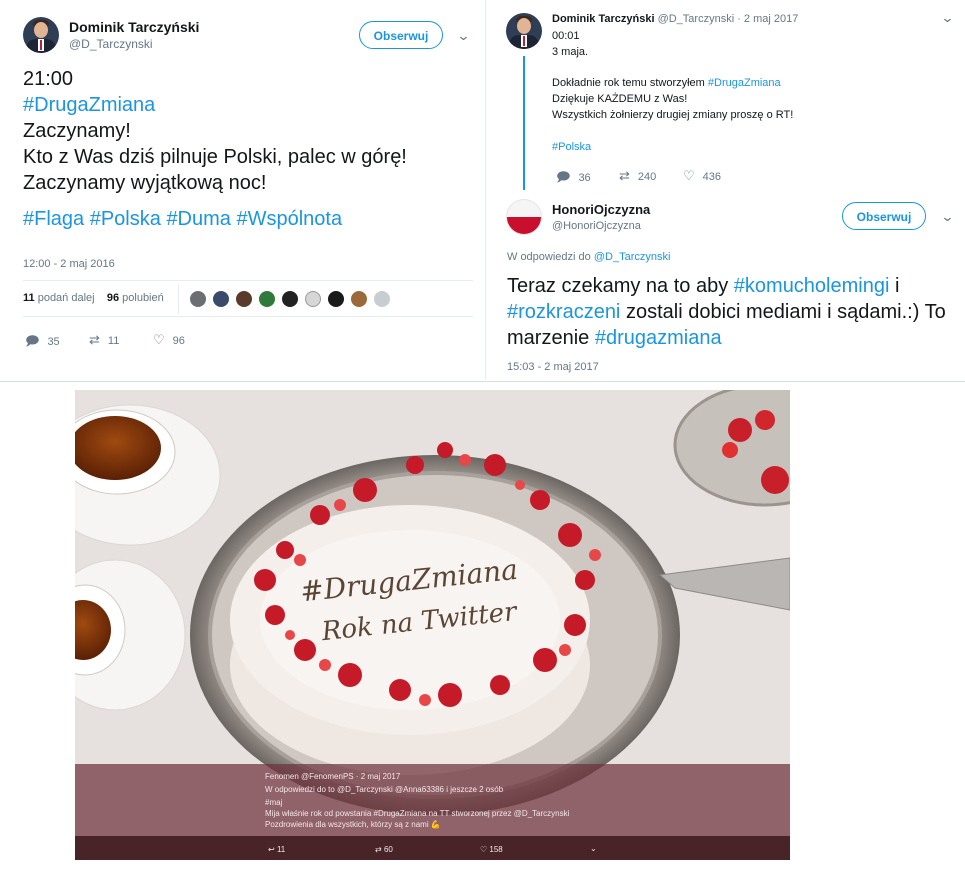 This screenshot has height=883, width=965. What do you see at coordinates (767, 19) in the screenshot?
I see `tweet-date: · 2 maj 2017` at bounding box center [767, 19].